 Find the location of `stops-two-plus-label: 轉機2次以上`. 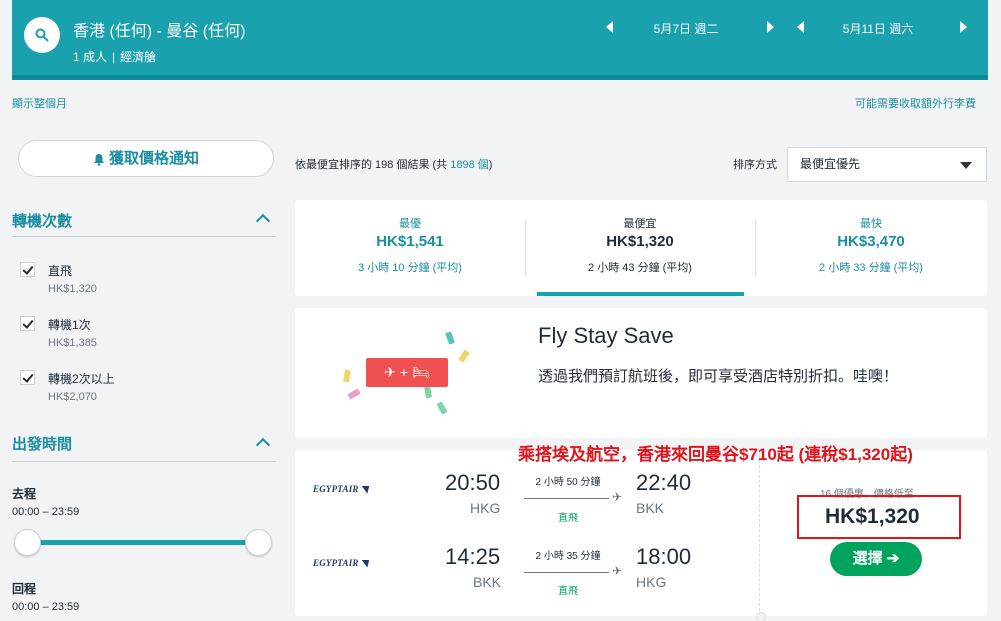

stops-two-plus-label: 轉機2次以上 is located at coordinates (81, 379).